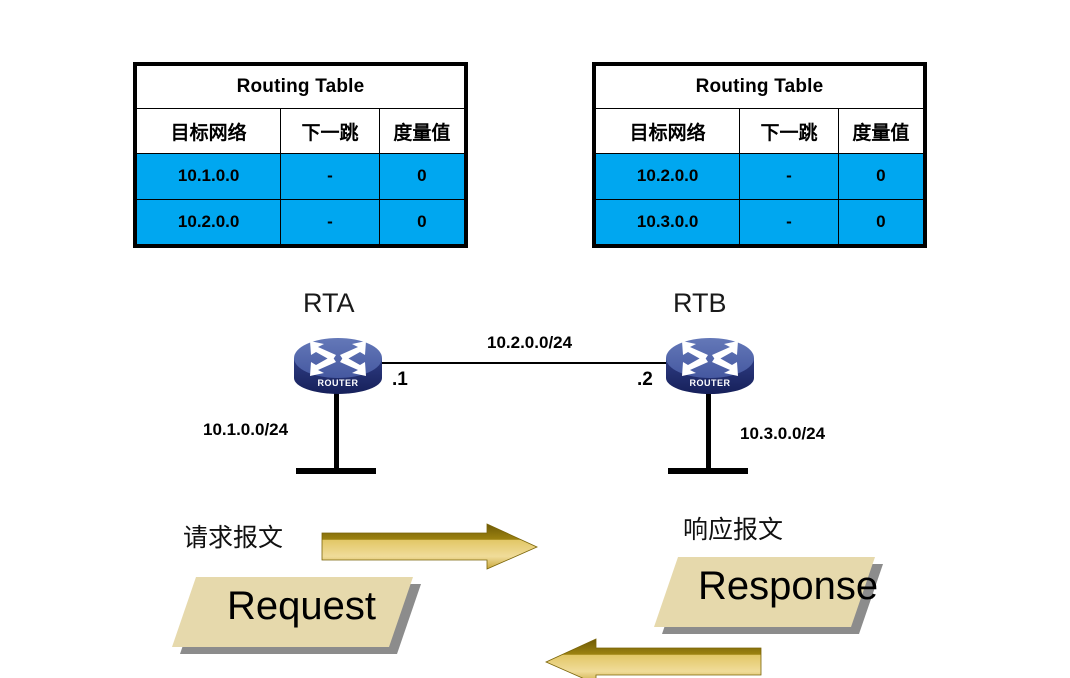 Image resolution: width=1070 pixels, height=678 pixels. I want to click on request-message-caption: 请求报文, so click(233, 537).